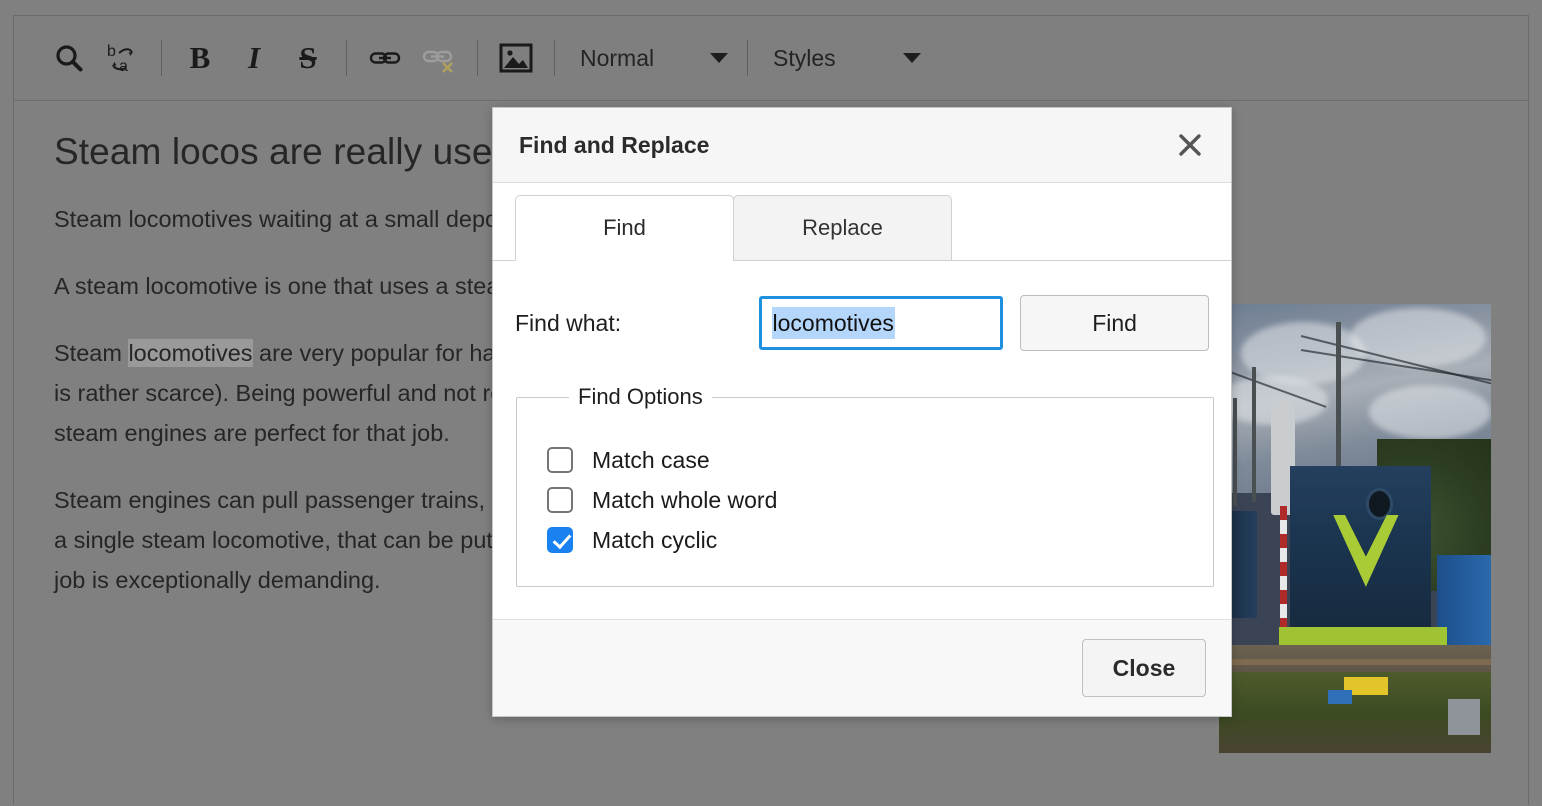 This screenshot has width=1542, height=806. What do you see at coordinates (640, 396) in the screenshot?
I see `find-options-legend: Find Options` at bounding box center [640, 396].